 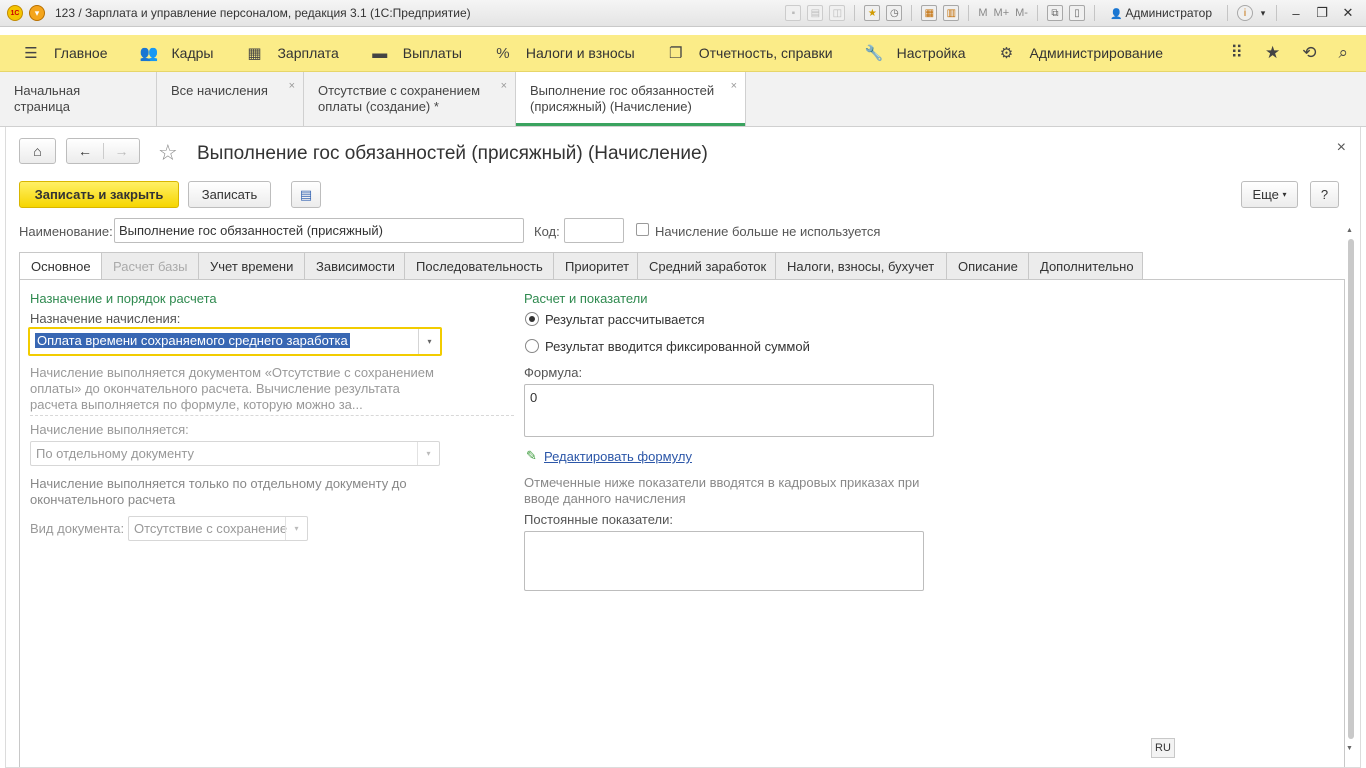 I want to click on save-button: Записать, so click(x=229, y=194).